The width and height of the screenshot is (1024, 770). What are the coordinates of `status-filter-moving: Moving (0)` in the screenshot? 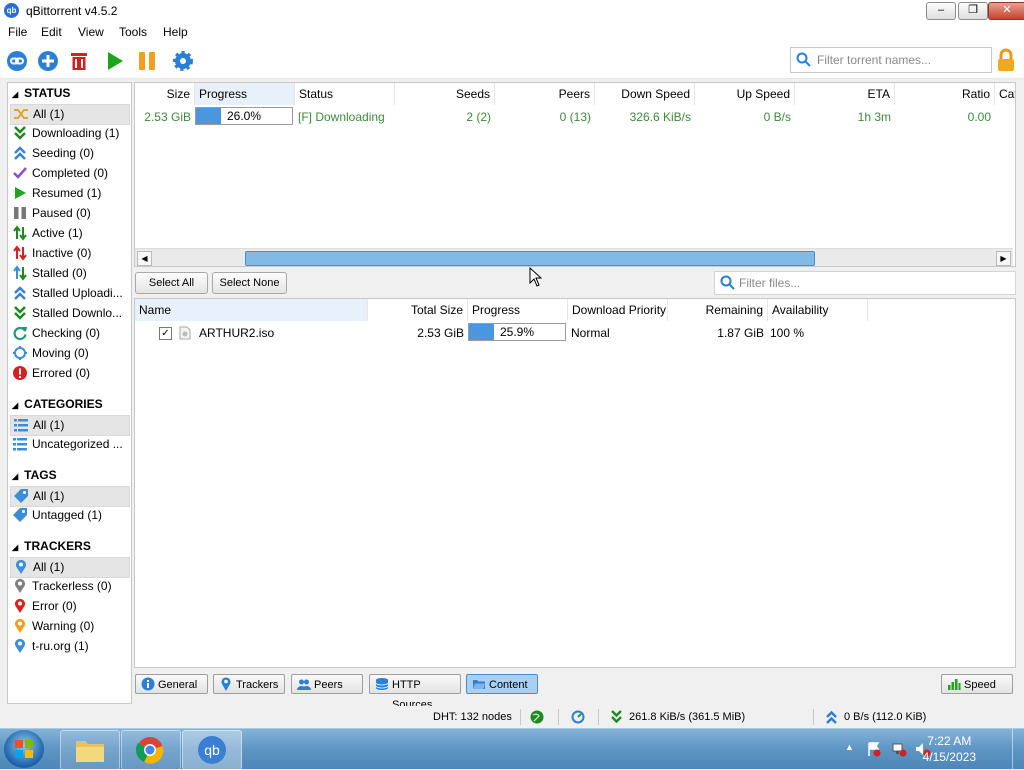 It's located at (69, 353).